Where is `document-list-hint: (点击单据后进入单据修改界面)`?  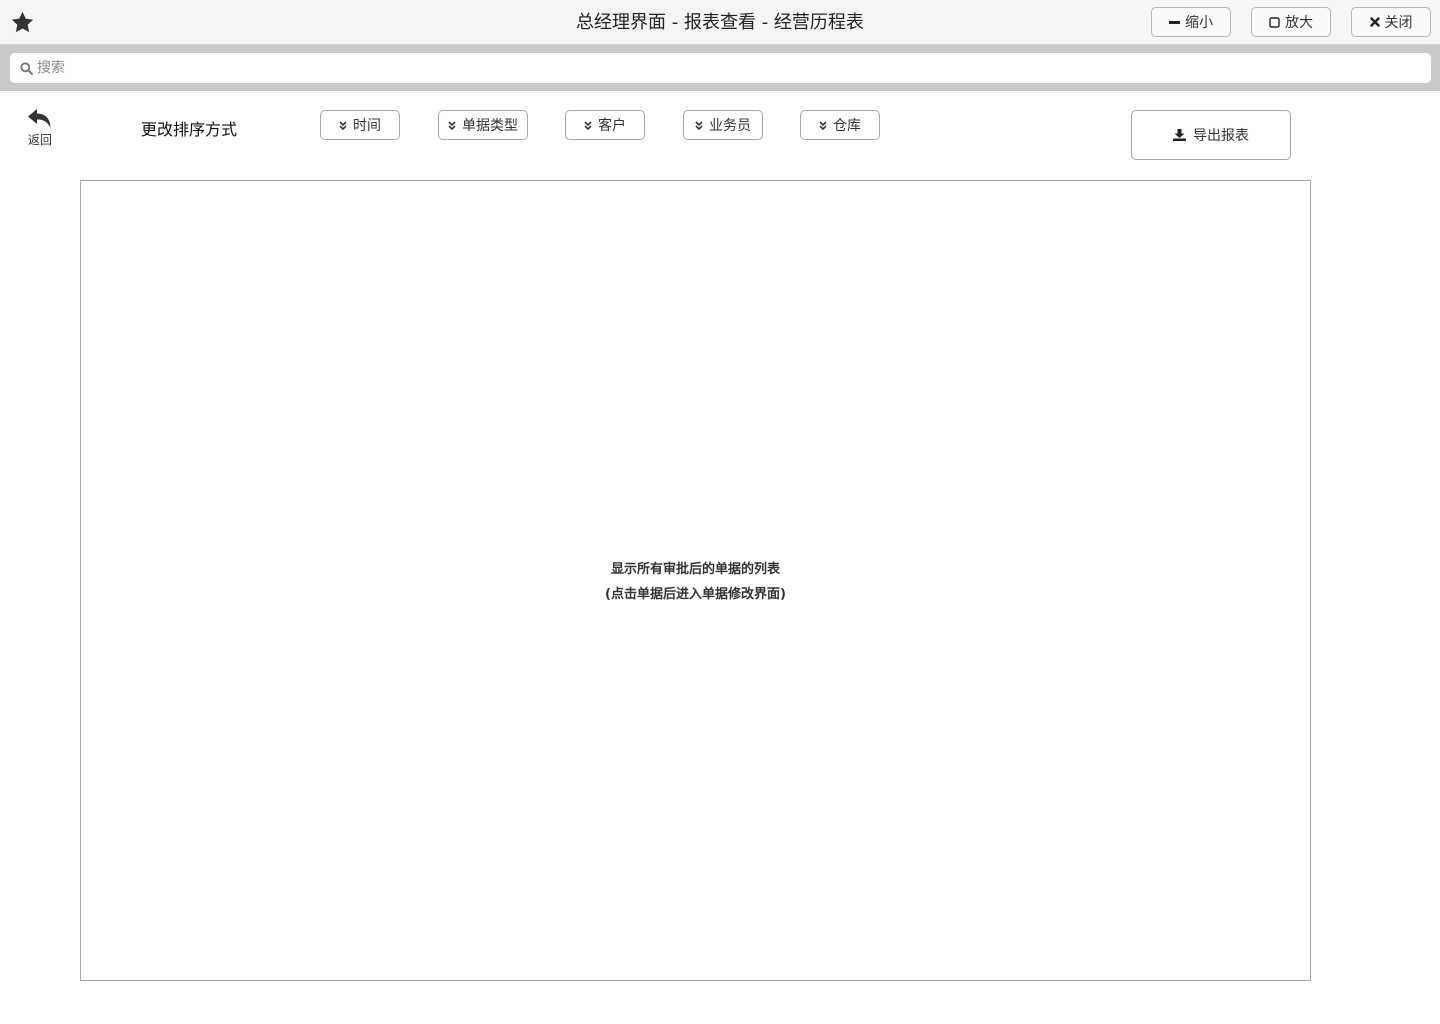
document-list-hint: (点击单据后进入单据修改界面) is located at coordinates (695, 594).